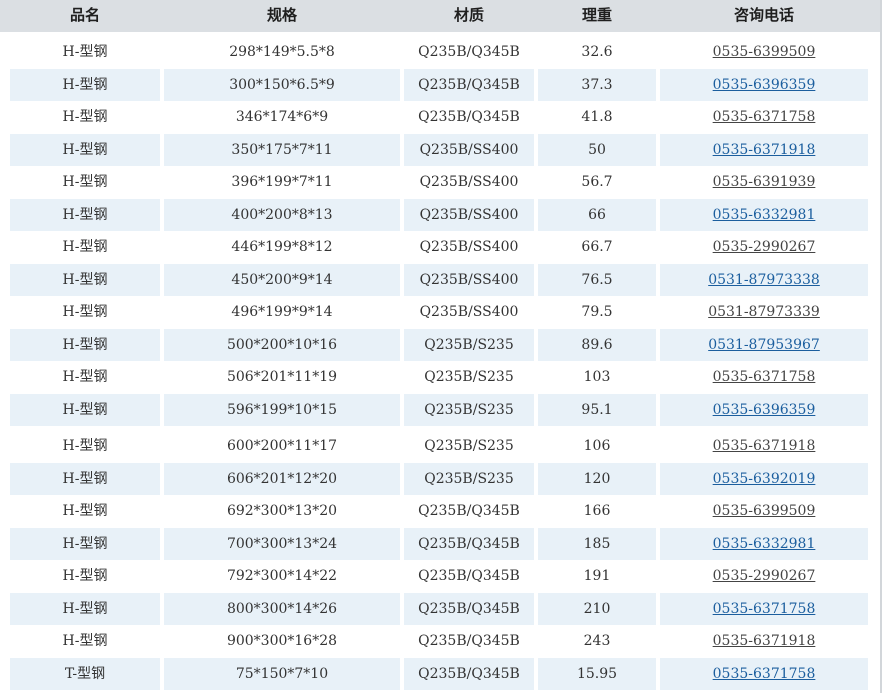 This screenshot has width=882, height=693. What do you see at coordinates (597, 247) in the screenshot?
I see `cell-weight: 66.7` at bounding box center [597, 247].